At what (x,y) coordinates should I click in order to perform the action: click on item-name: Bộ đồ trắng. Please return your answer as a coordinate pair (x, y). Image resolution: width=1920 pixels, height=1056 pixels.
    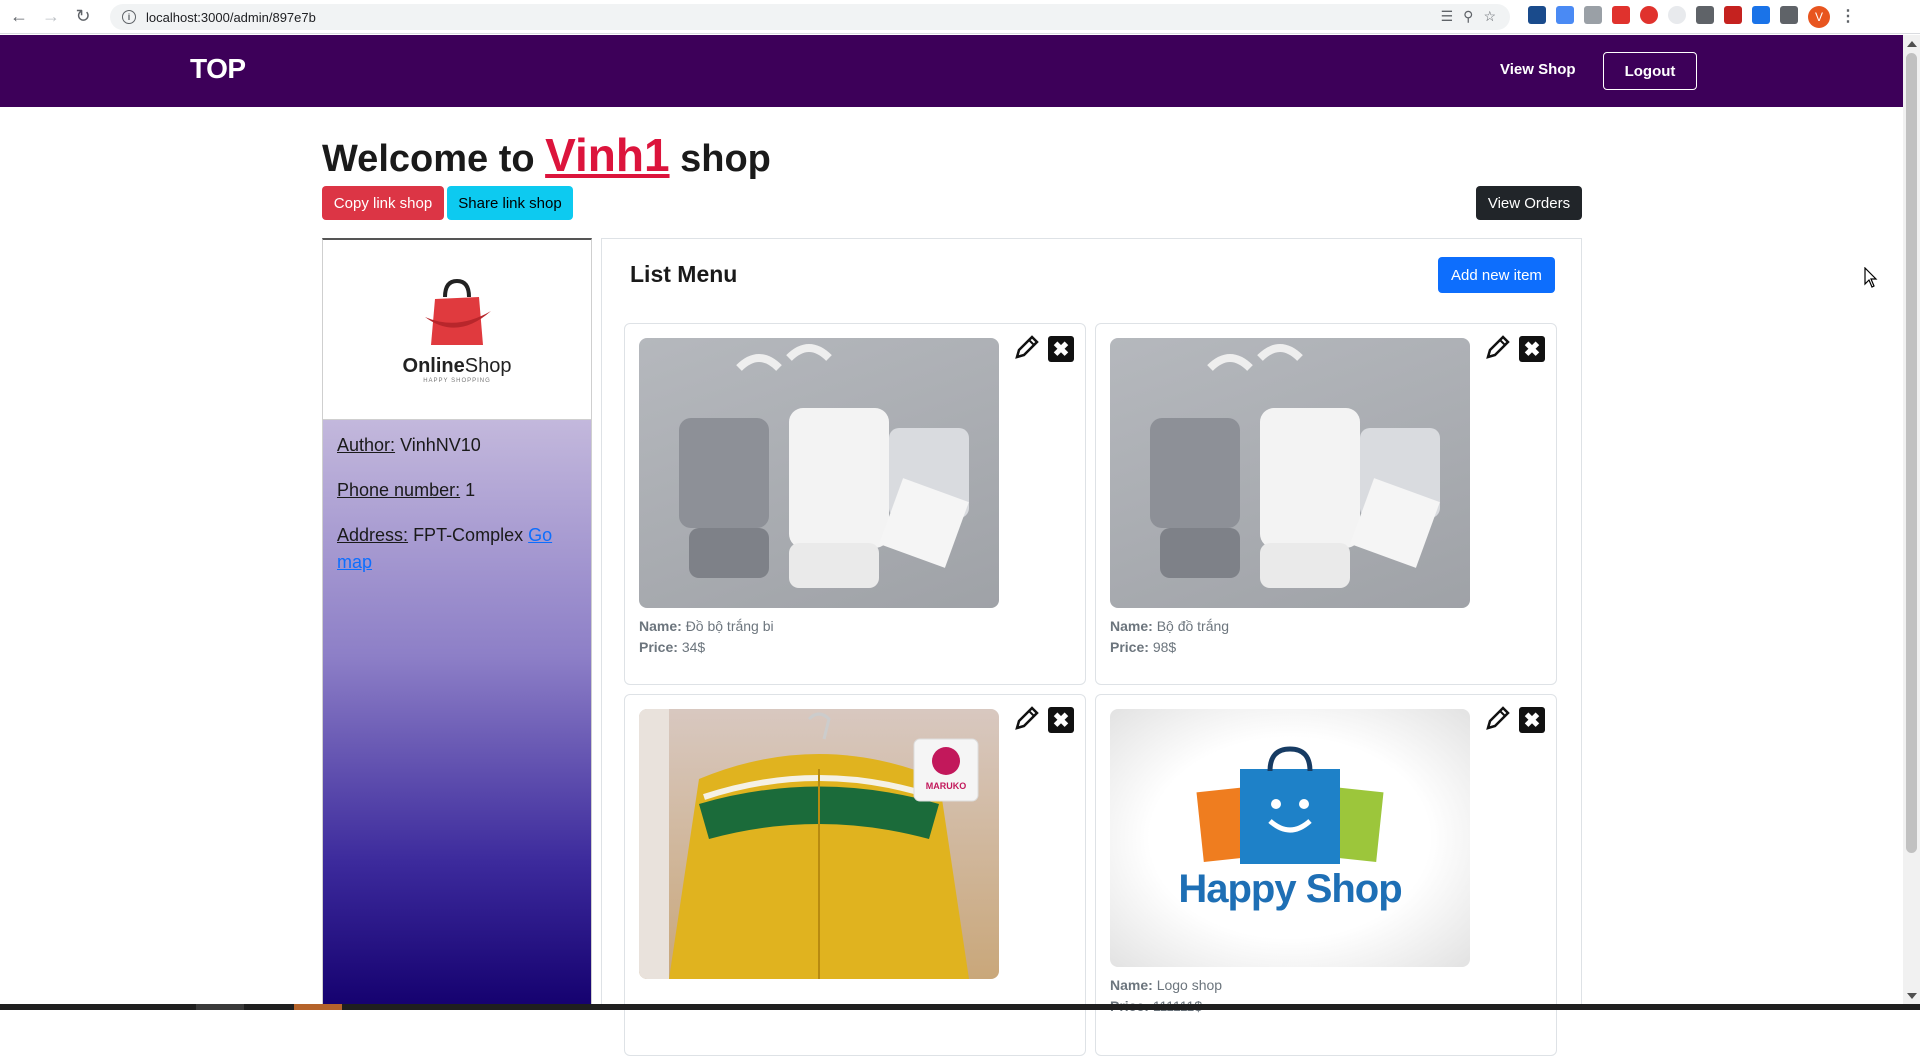
    Looking at the image, I should click on (1193, 626).